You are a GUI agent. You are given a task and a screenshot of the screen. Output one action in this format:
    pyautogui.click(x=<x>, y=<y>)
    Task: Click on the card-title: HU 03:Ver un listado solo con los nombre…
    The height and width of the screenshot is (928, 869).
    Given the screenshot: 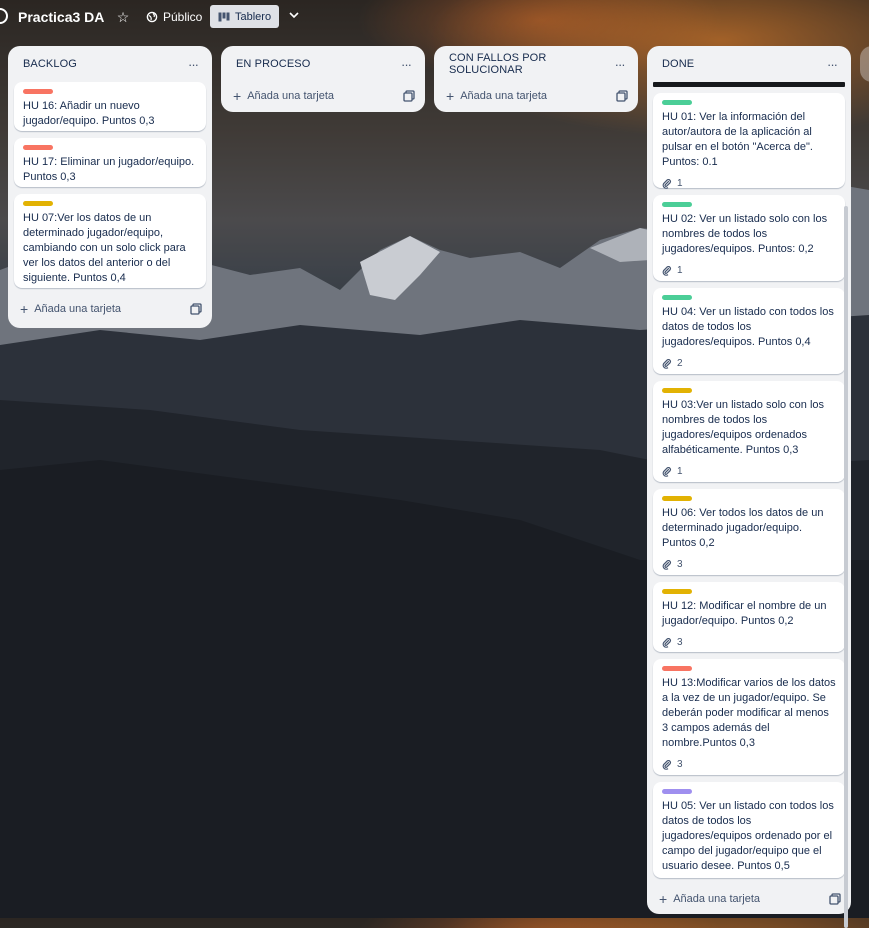 What is the action you would take?
    pyautogui.click(x=743, y=427)
    